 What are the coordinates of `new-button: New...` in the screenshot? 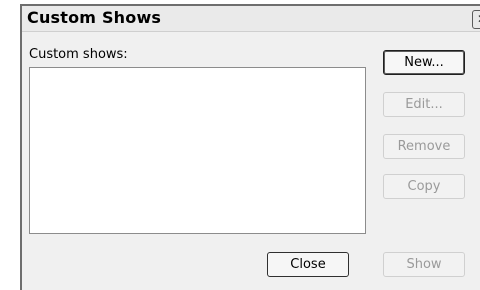 It's located at (424, 62).